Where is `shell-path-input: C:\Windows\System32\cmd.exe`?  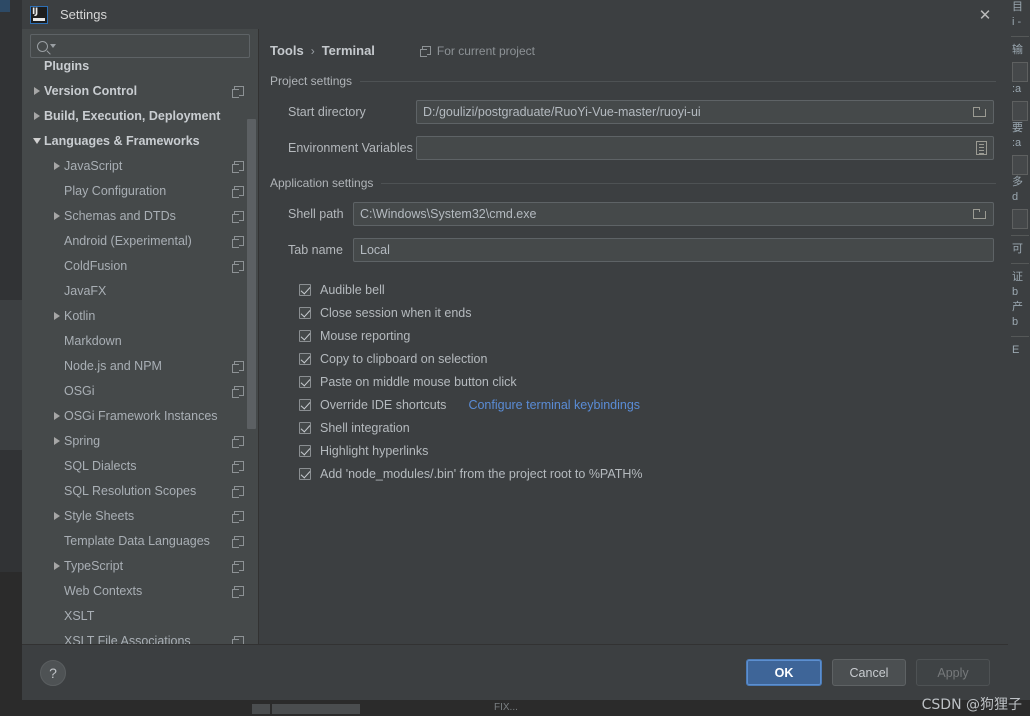 shell-path-input: C:\Windows\System32\cmd.exe is located at coordinates (673, 214).